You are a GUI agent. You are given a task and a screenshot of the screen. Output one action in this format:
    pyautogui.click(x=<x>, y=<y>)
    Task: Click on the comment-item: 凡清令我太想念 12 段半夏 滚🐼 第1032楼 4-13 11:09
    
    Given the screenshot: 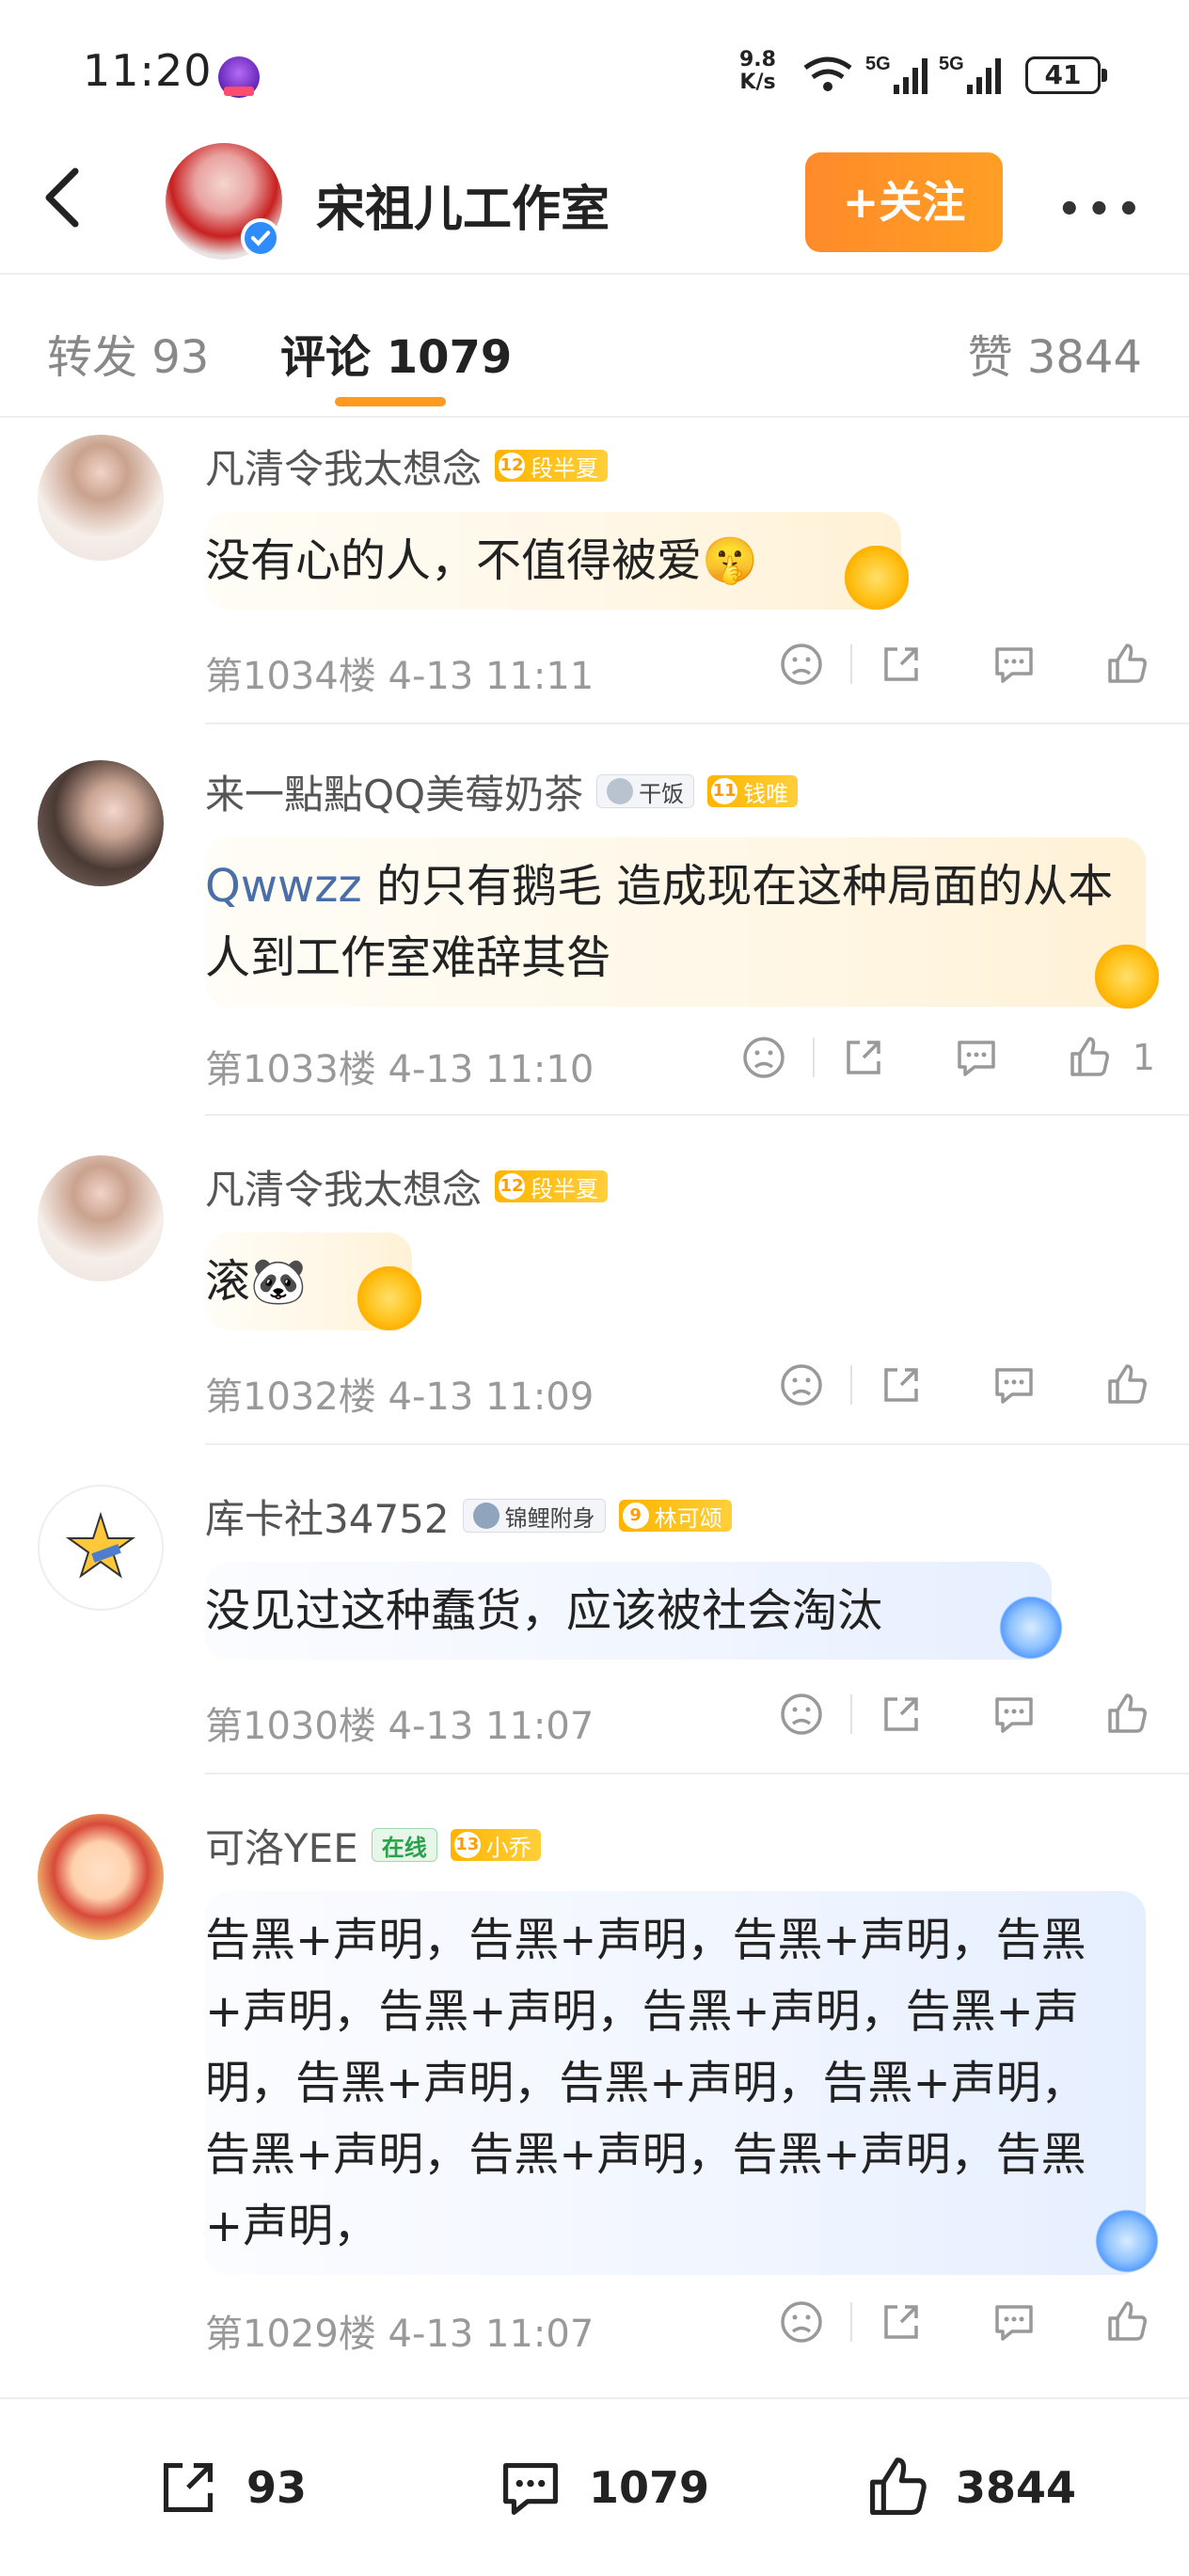 What is the action you would take?
    pyautogui.click(x=594, y=1301)
    